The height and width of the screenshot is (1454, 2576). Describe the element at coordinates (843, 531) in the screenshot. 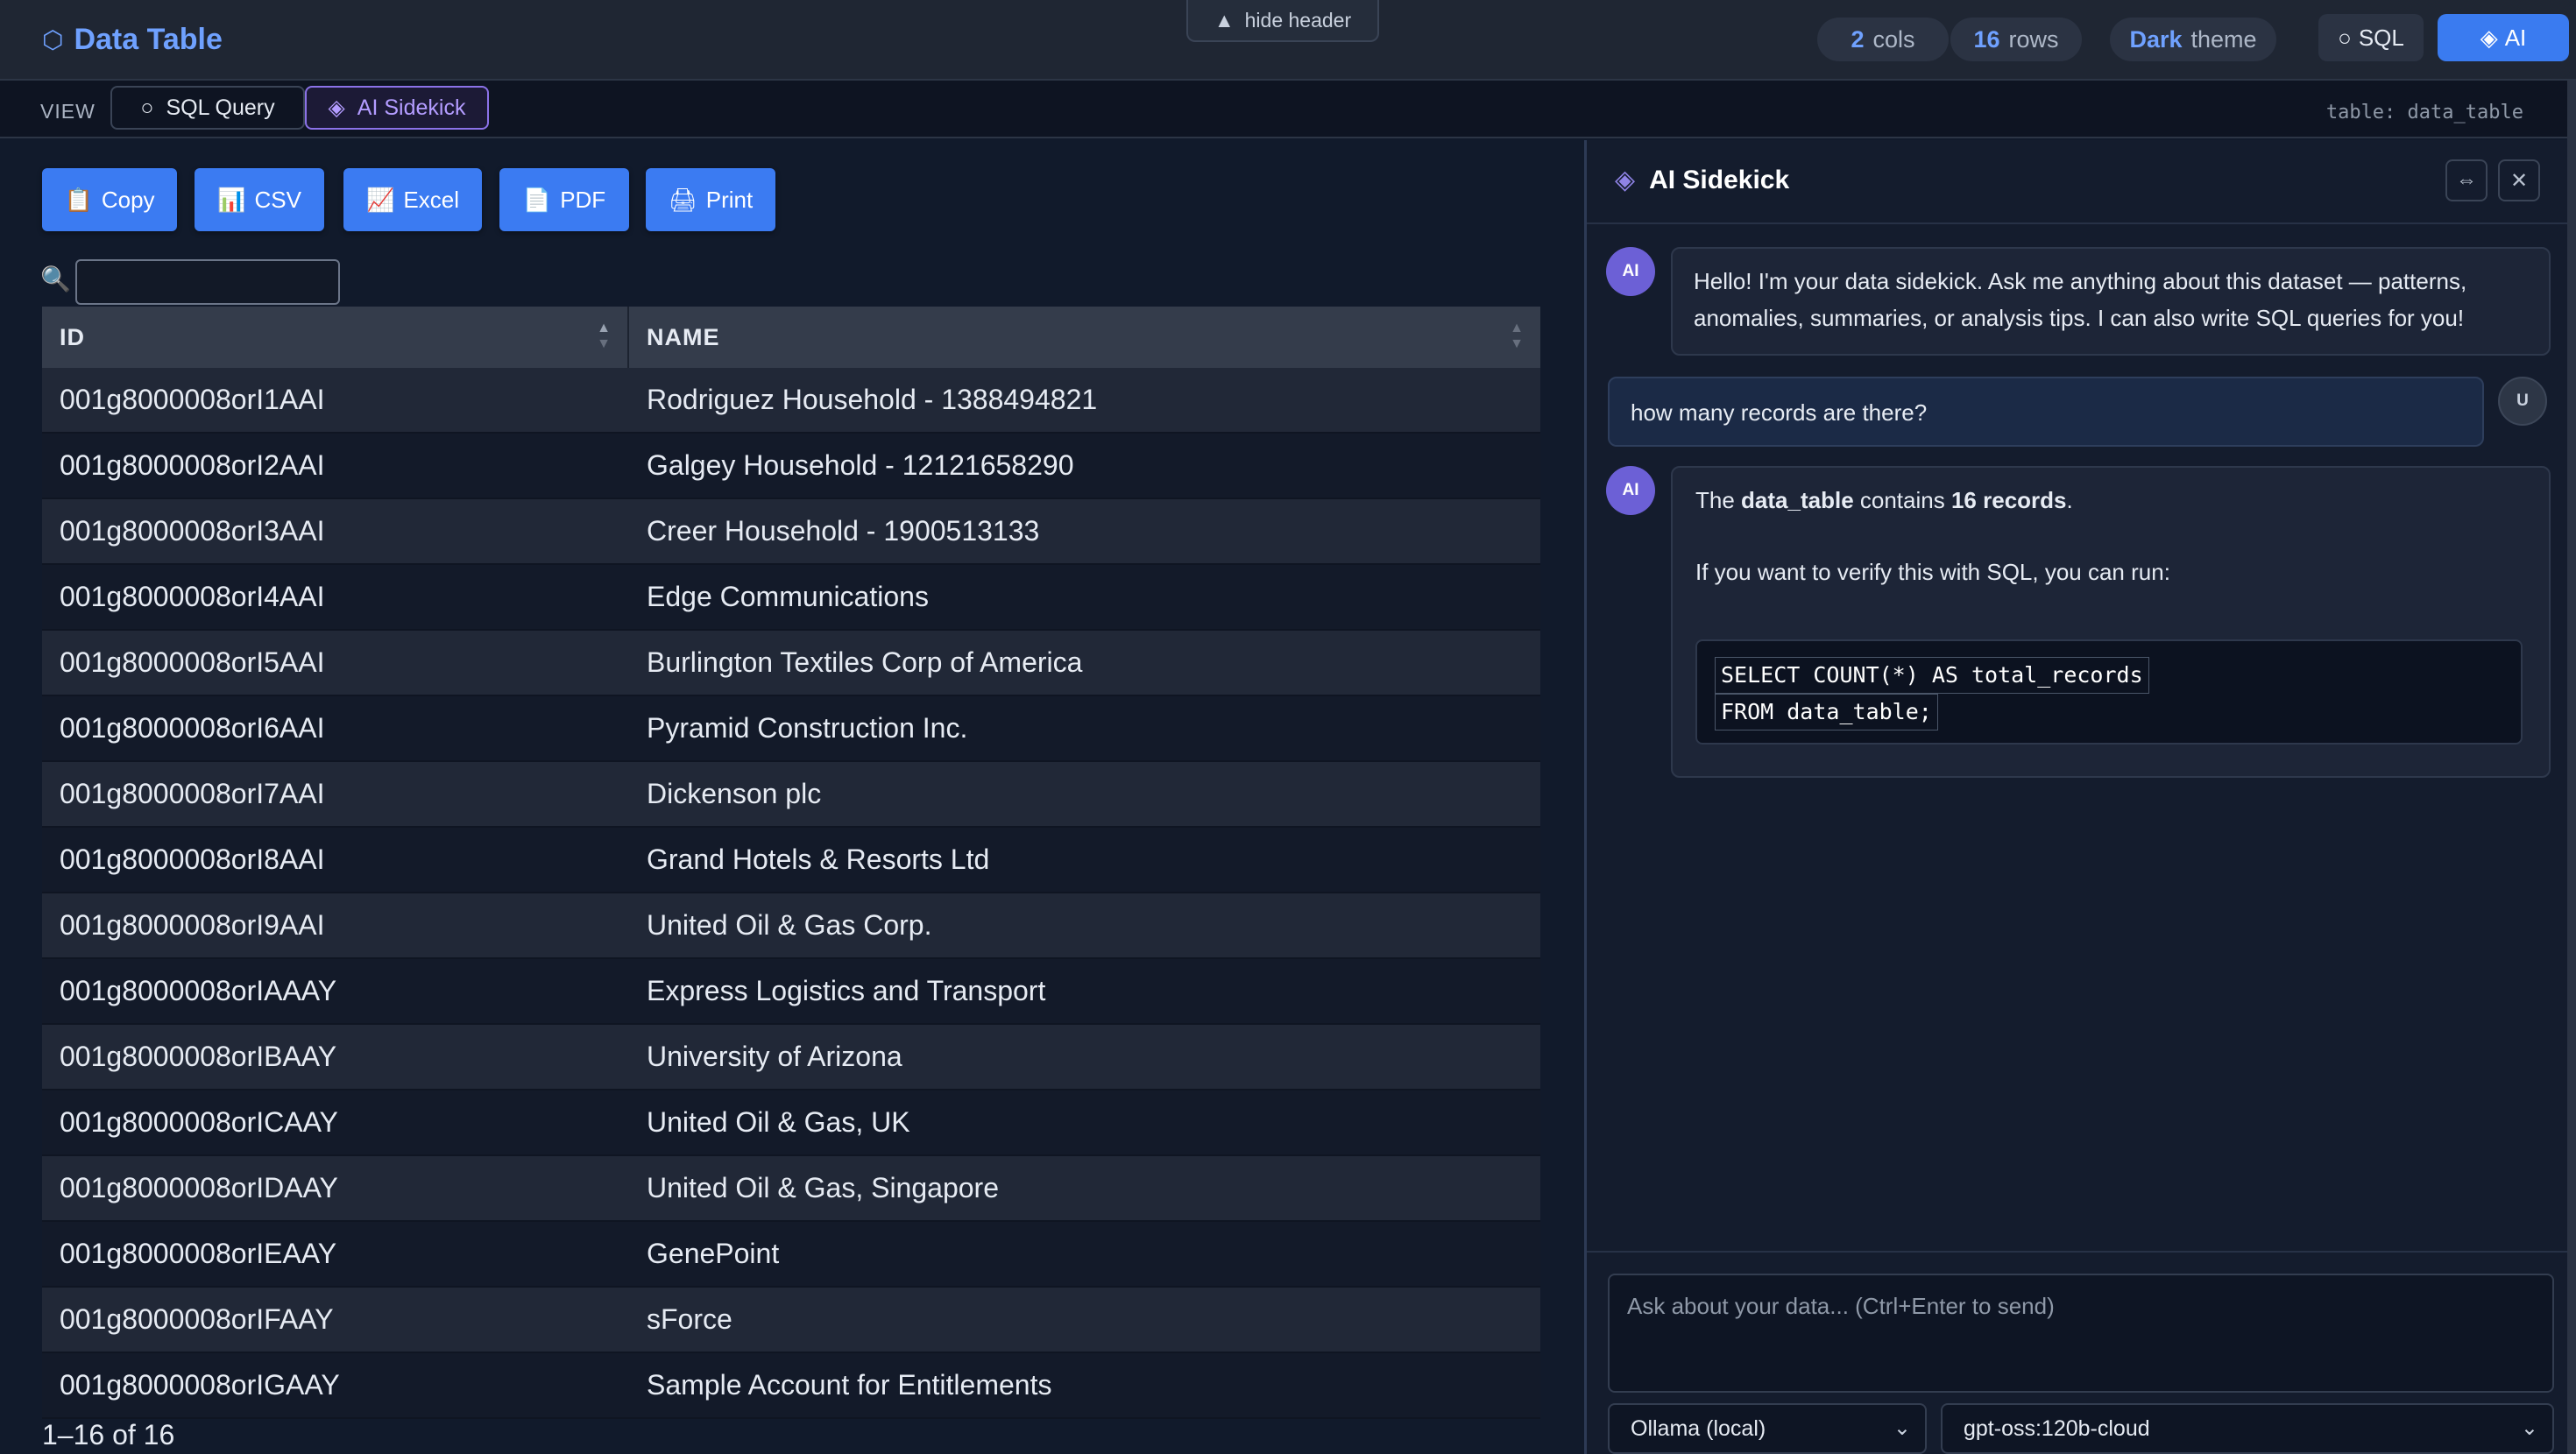

I see `cell-name: Creer Household - 1900513133` at that location.